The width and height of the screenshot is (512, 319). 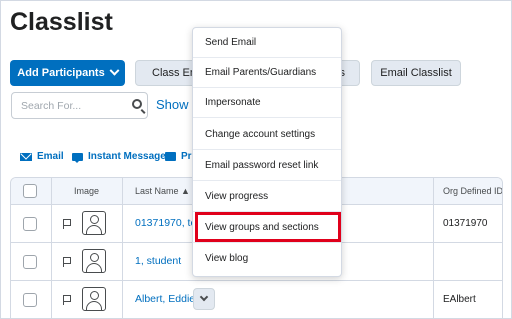 I want to click on page-title: Classlist, so click(x=61, y=22).